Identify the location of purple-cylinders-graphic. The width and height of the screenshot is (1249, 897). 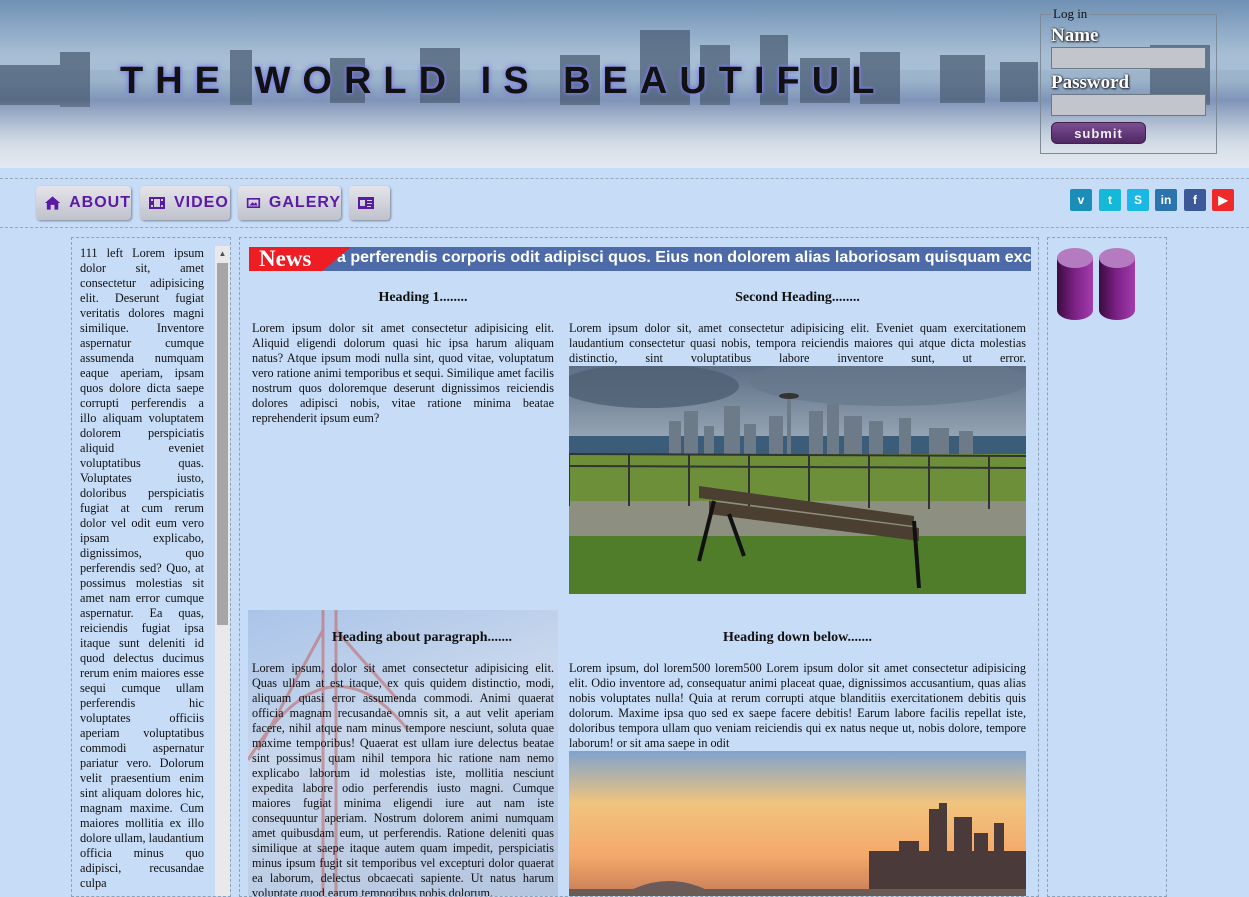
(1096, 284).